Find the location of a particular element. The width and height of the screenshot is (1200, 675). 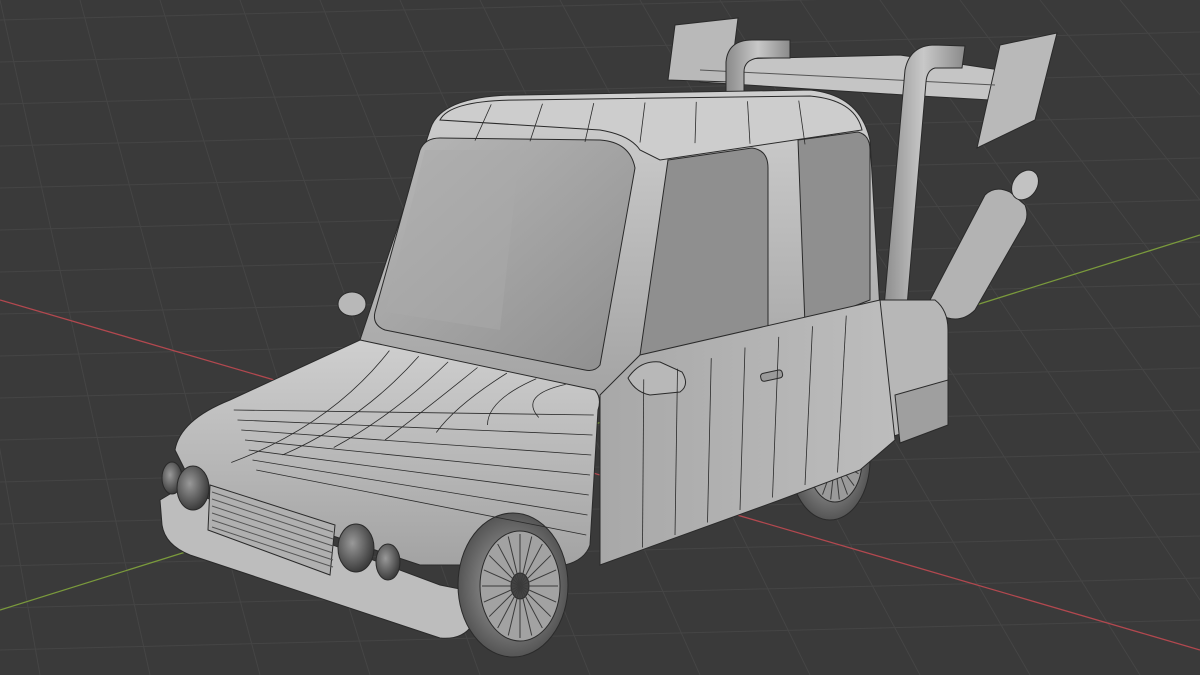

muffler is located at coordinates (984, 244).